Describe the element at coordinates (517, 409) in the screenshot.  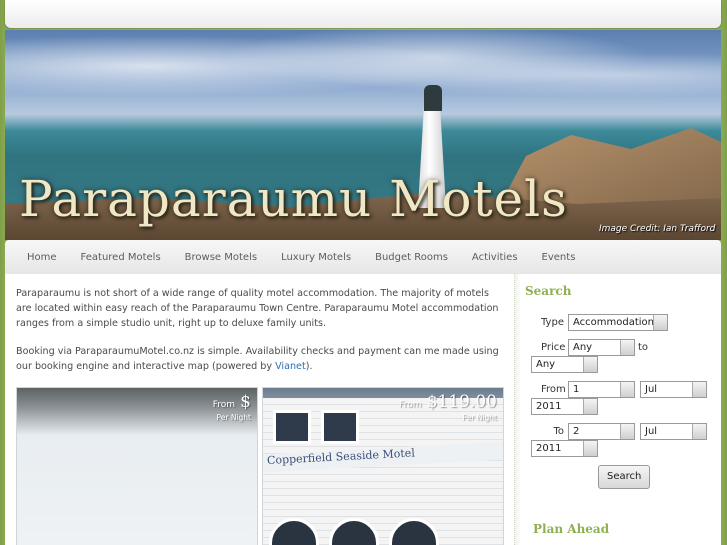
I see `column-divider` at that location.